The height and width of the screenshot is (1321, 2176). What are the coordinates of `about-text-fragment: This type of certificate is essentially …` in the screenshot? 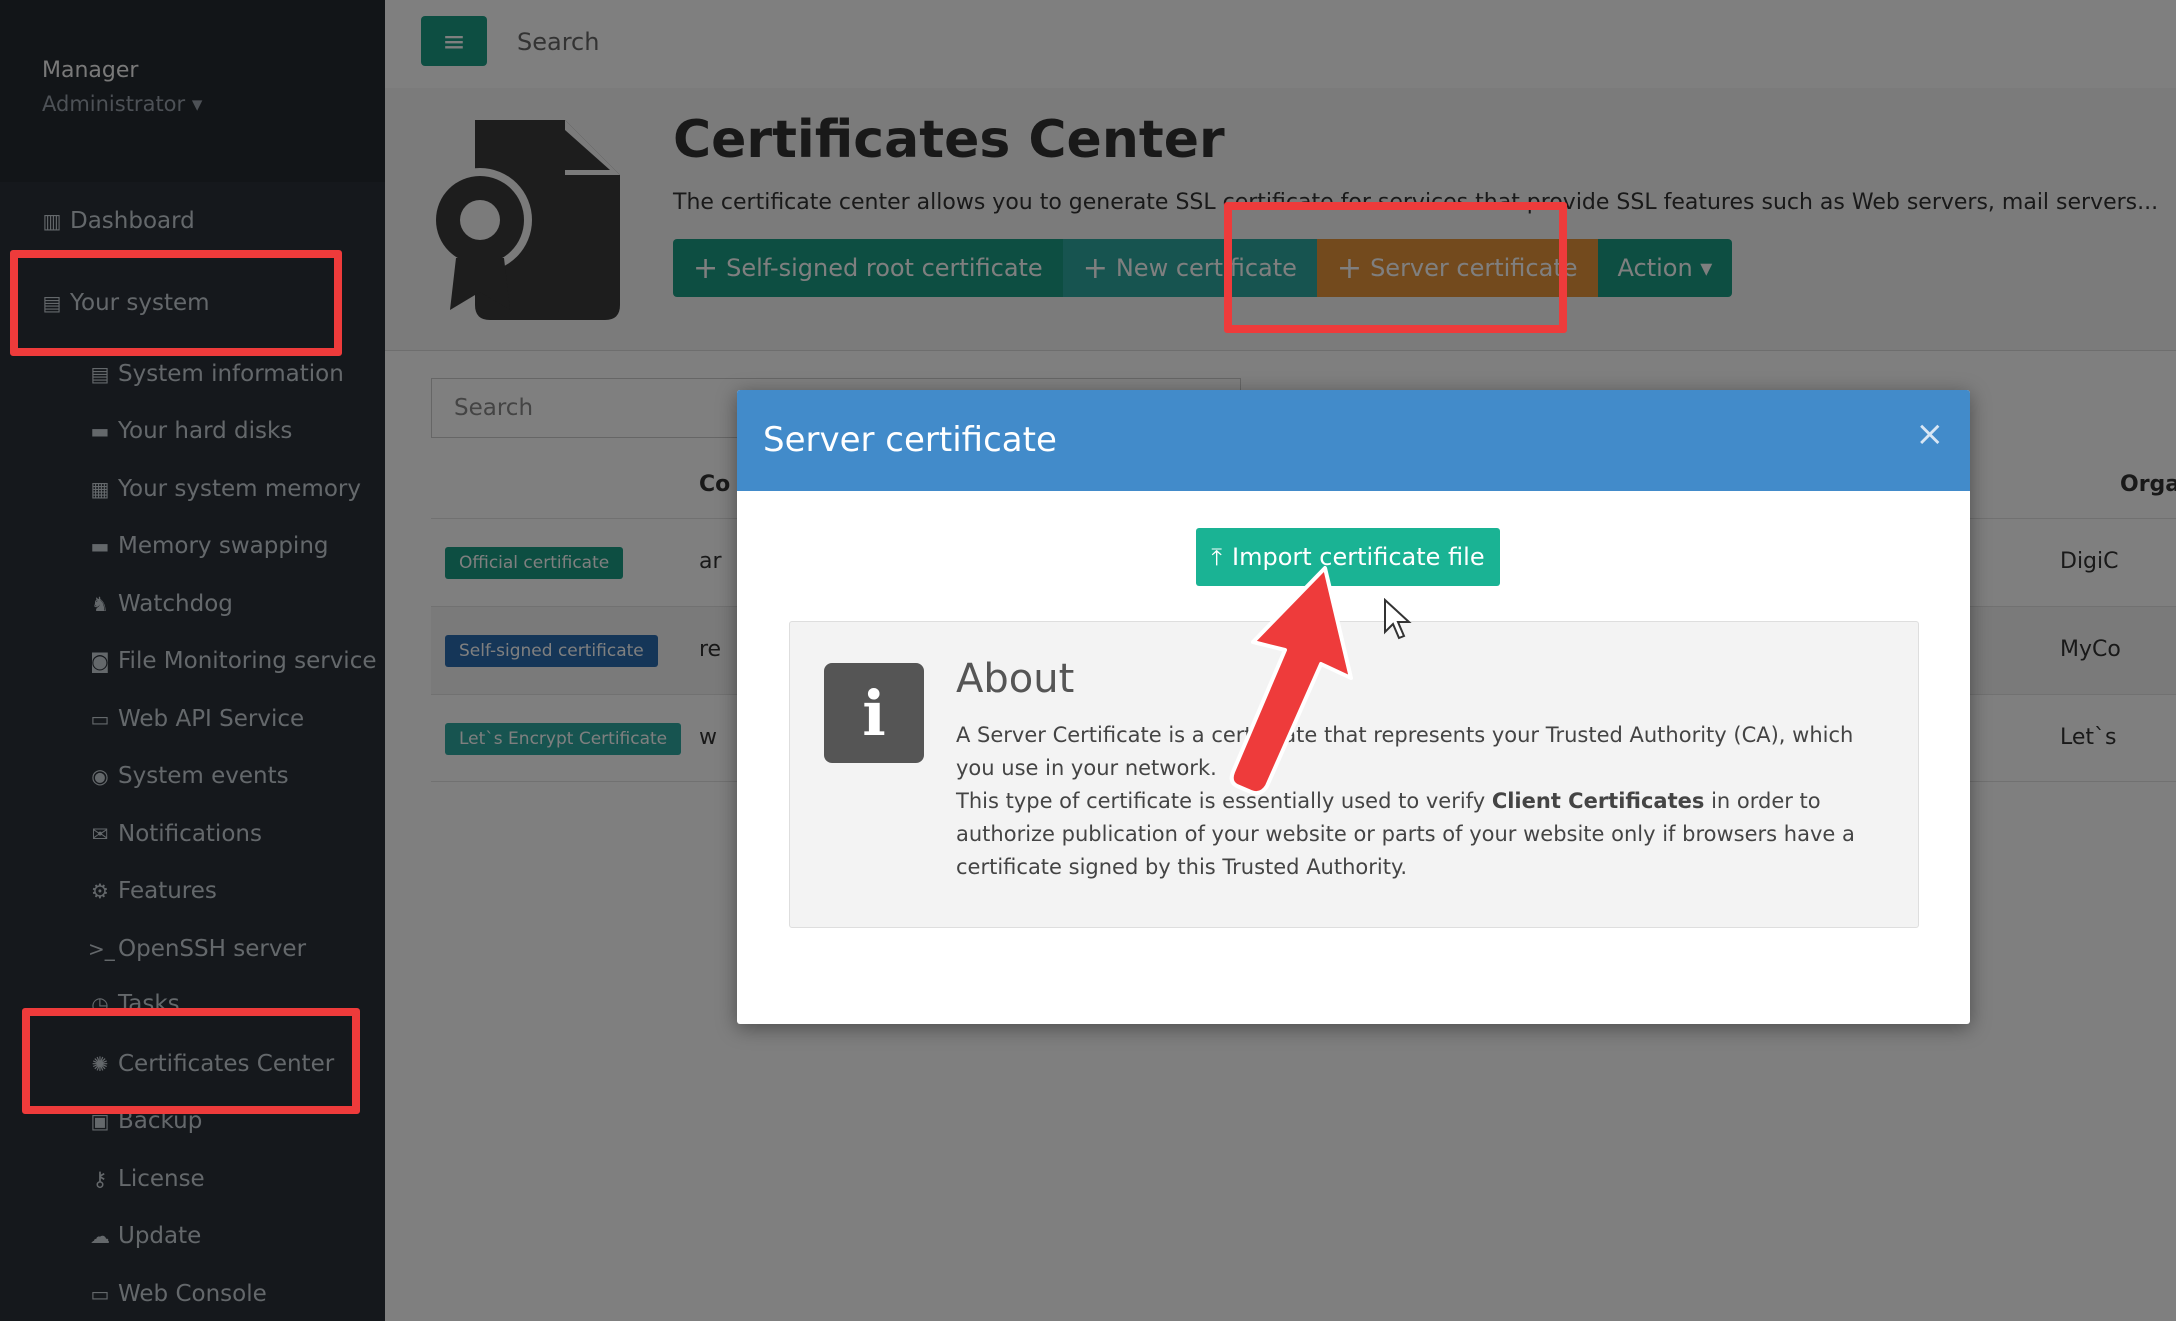 It's located at (1224, 801).